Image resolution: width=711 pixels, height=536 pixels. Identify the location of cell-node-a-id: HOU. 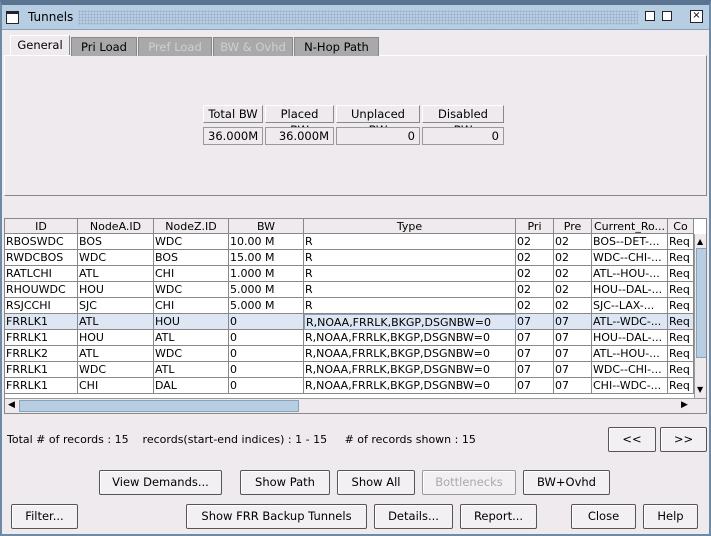
(116, 290).